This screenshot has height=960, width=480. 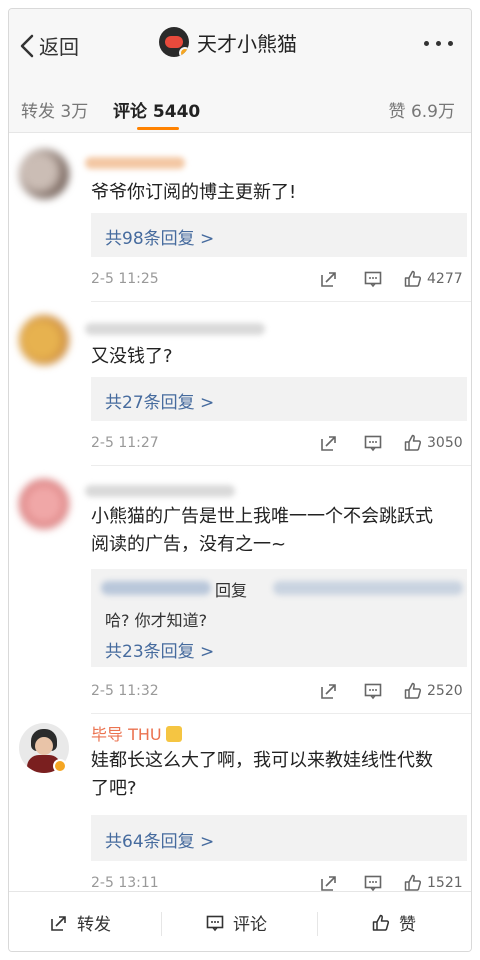 What do you see at coordinates (156, 588) in the screenshot?
I see `reply-author-blurred` at bounding box center [156, 588].